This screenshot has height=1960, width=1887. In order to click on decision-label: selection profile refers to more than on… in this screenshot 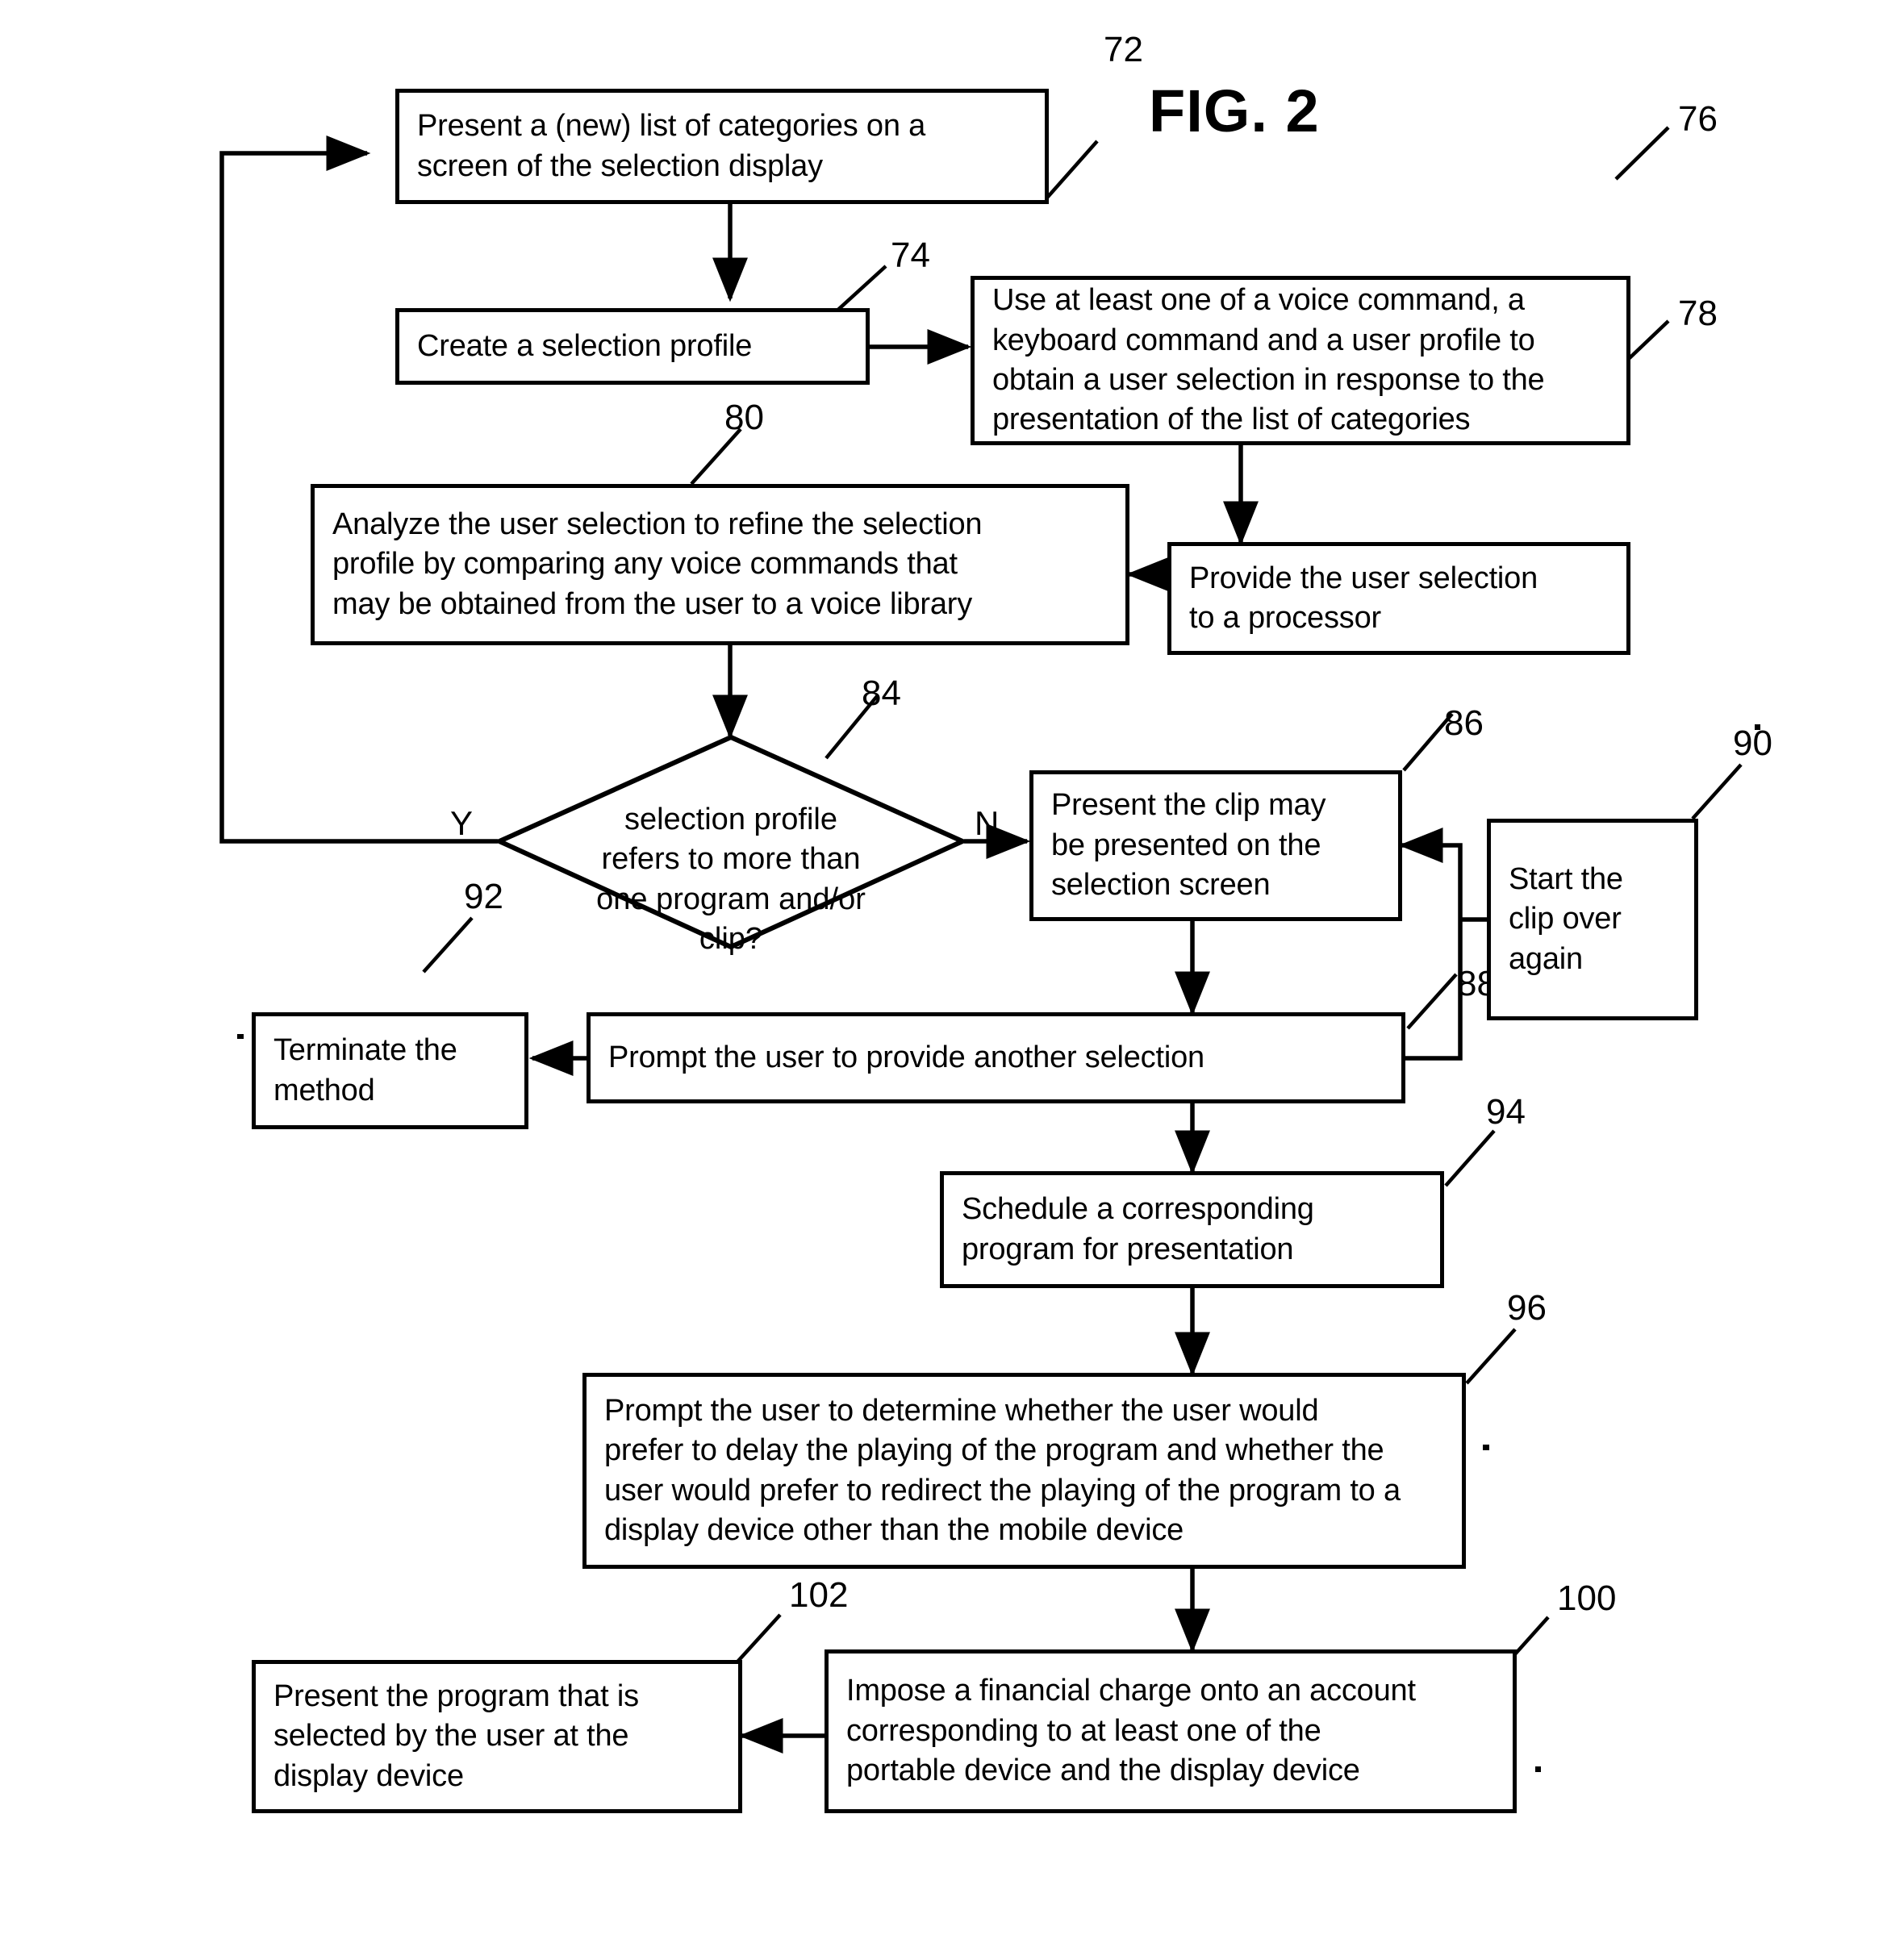, I will do `click(731, 880)`.